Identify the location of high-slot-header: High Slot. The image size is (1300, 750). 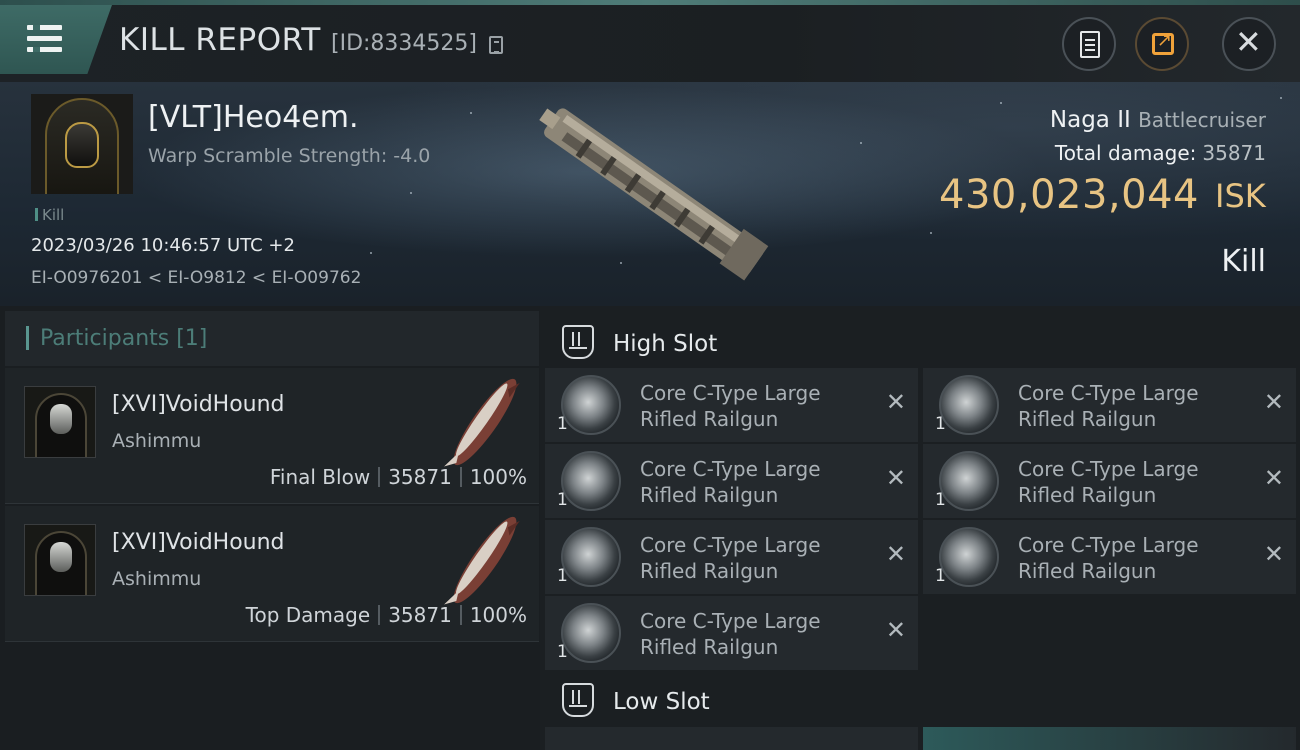
(922, 341).